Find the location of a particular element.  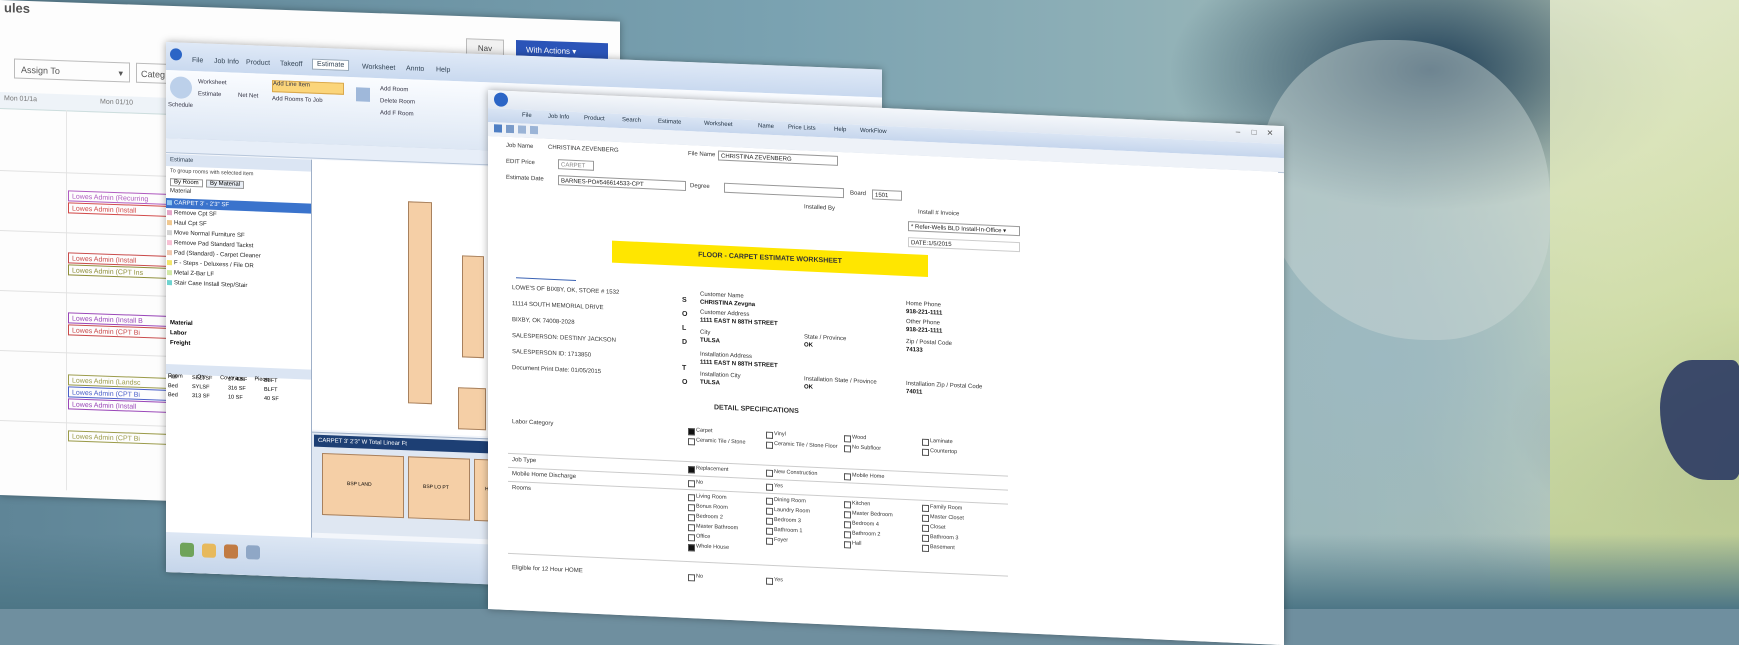

checkbox-option: Whole House is located at coordinates (708, 546).